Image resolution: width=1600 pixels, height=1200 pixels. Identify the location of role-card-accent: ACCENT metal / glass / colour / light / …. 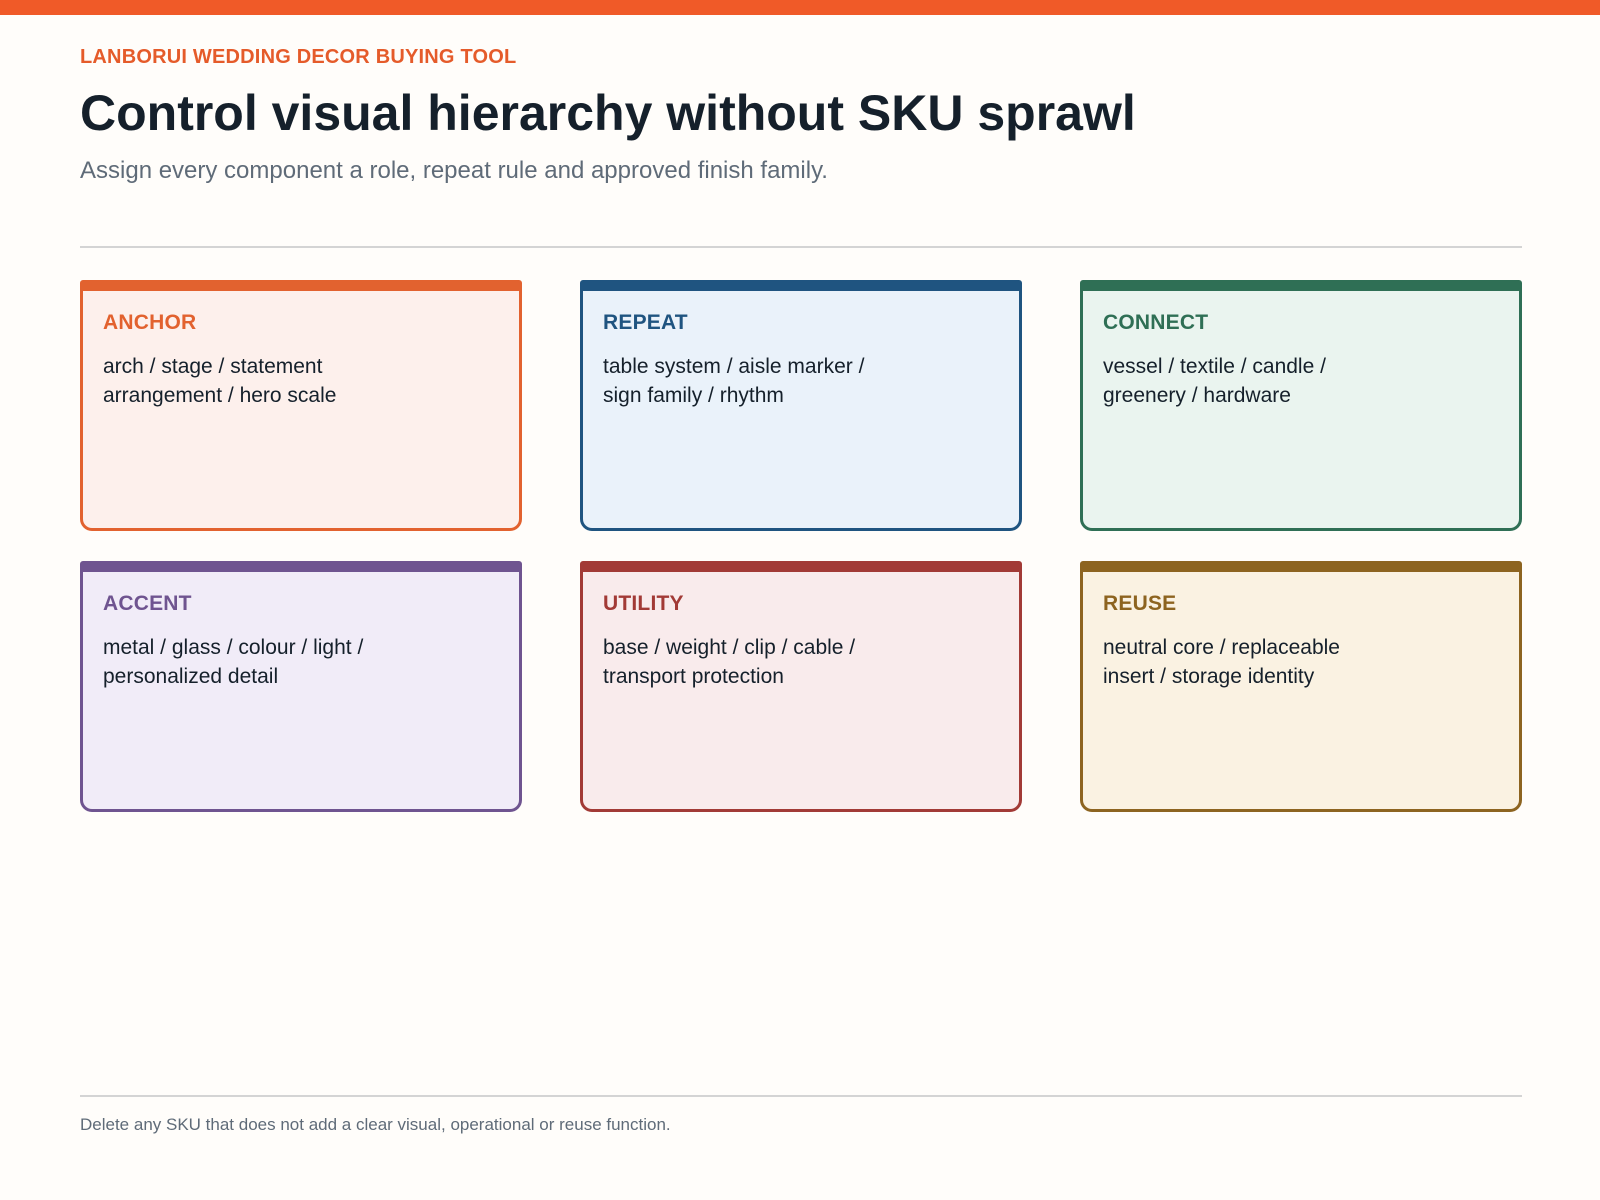
(301, 686).